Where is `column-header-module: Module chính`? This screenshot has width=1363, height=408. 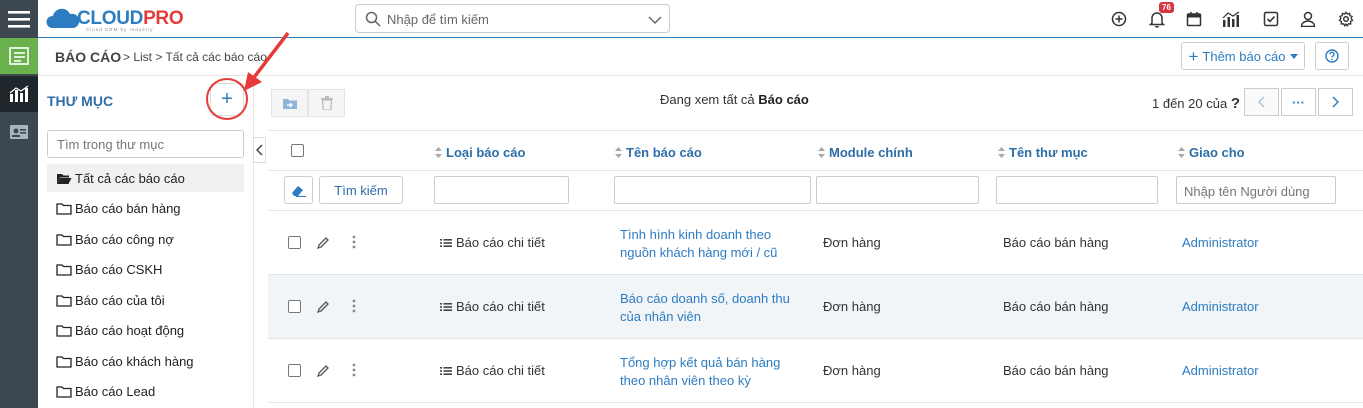 column-header-module: Module chính is located at coordinates (865, 152).